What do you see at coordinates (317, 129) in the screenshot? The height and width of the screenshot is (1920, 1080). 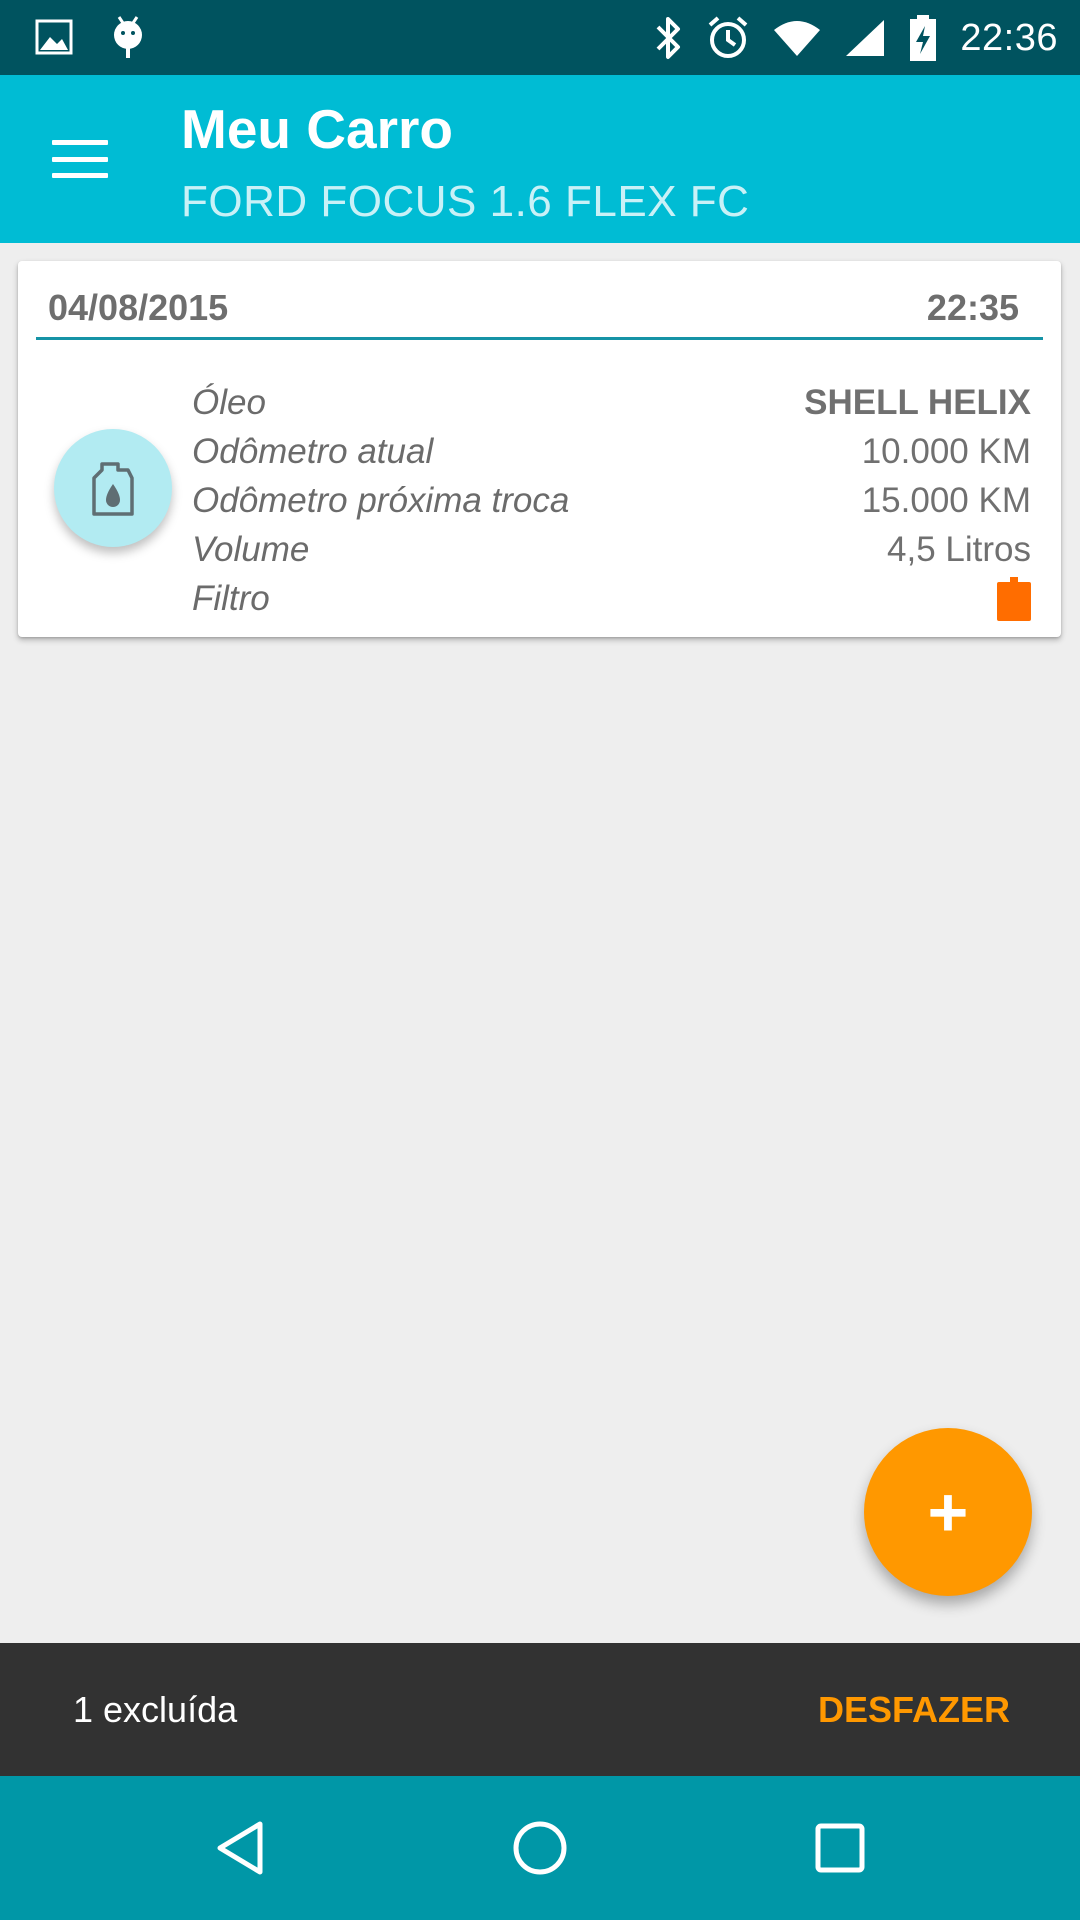 I see `page-title: Meu Carro` at bounding box center [317, 129].